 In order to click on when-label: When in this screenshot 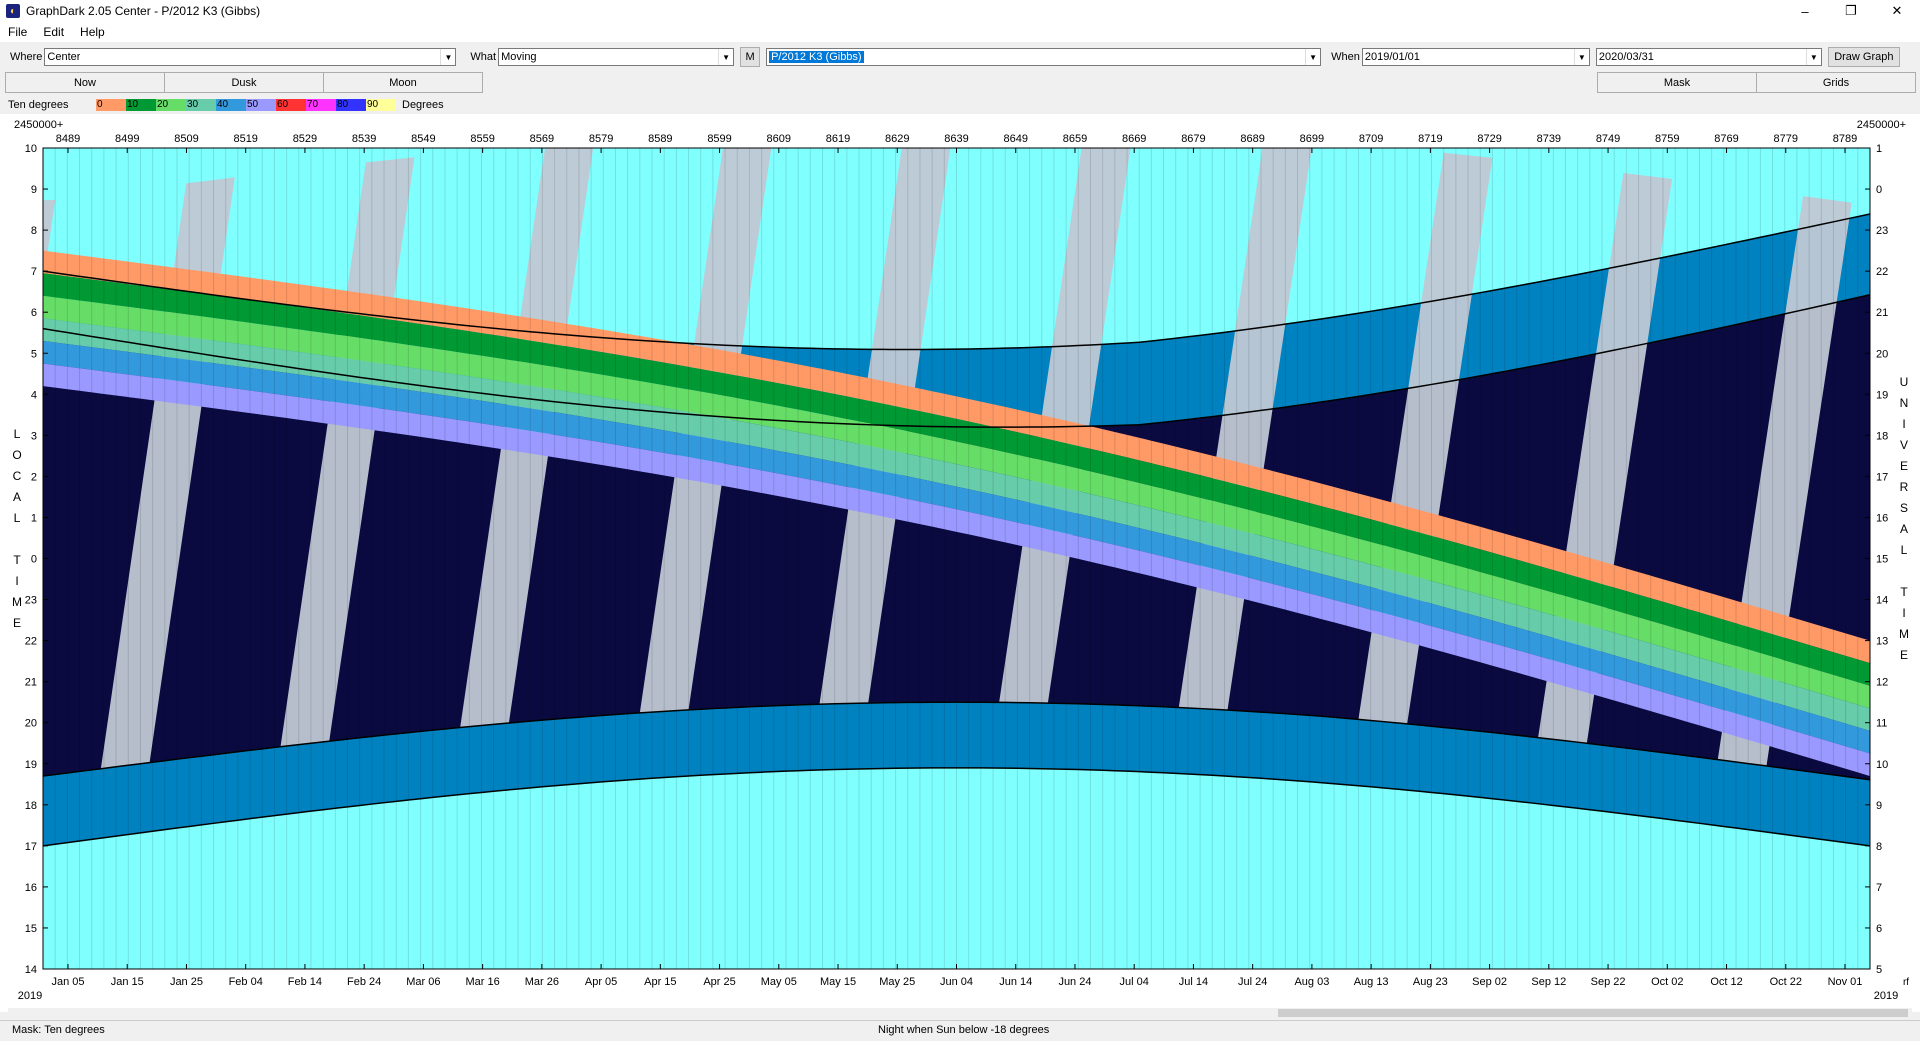, I will do `click(1345, 57)`.